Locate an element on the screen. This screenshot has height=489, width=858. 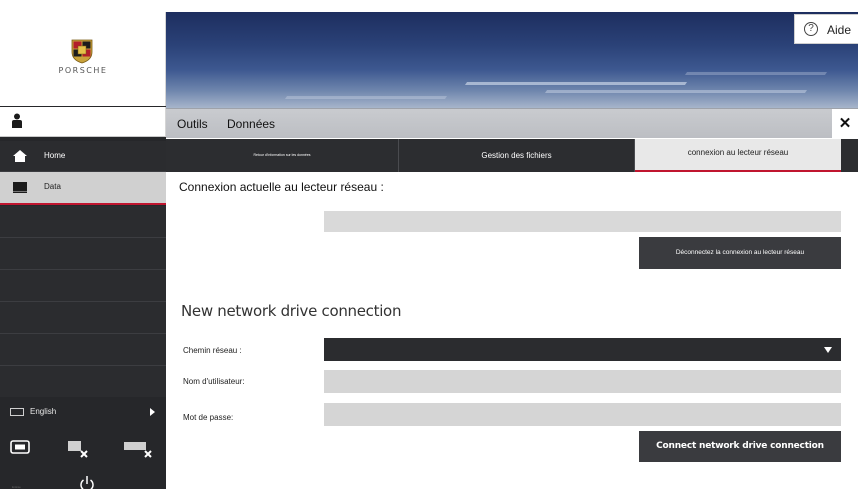
tab-label: Retour d'information sur les données is located at coordinates (282, 155).